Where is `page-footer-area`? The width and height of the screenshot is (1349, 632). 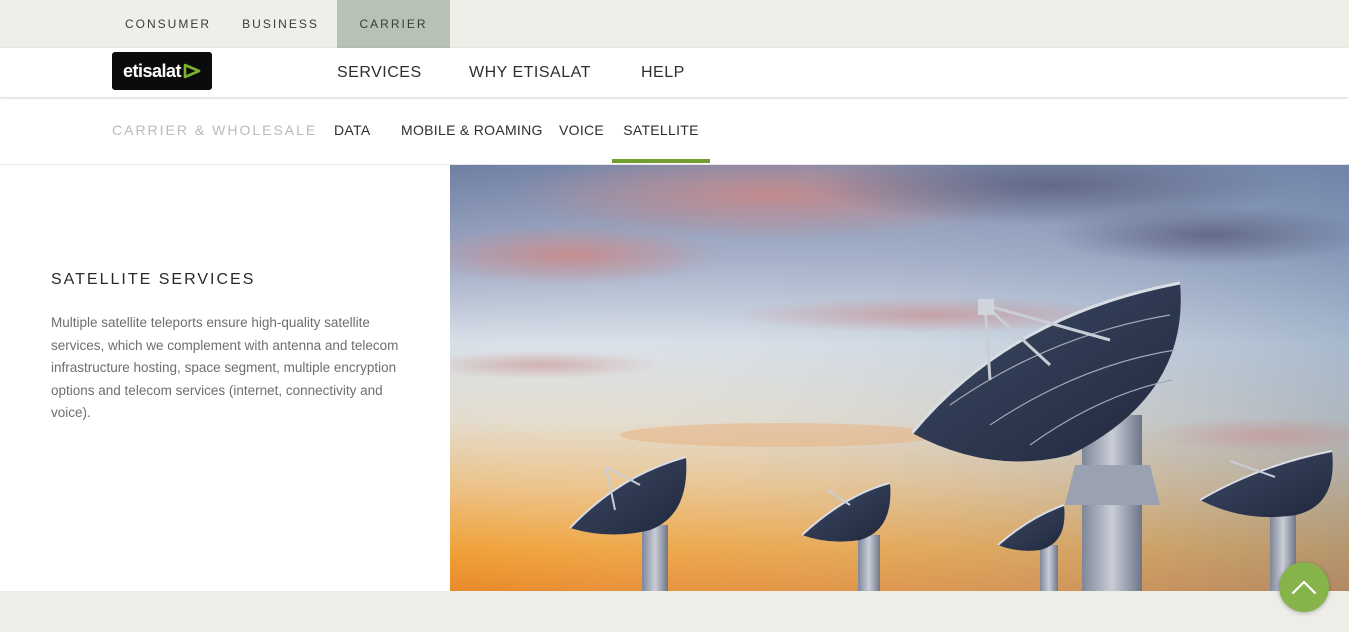 page-footer-area is located at coordinates (674, 611).